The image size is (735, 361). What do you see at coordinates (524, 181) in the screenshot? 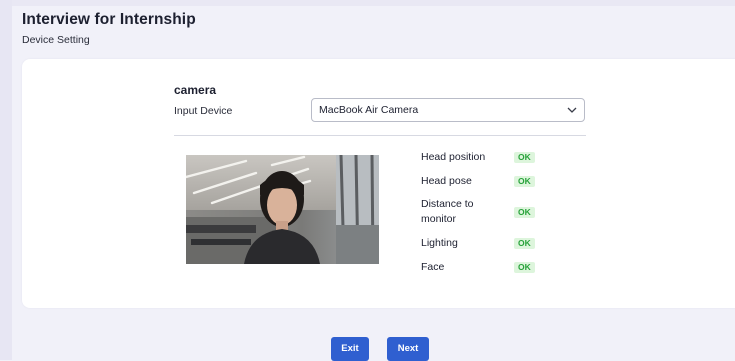
I see `check-head-pose-status: OK` at bounding box center [524, 181].